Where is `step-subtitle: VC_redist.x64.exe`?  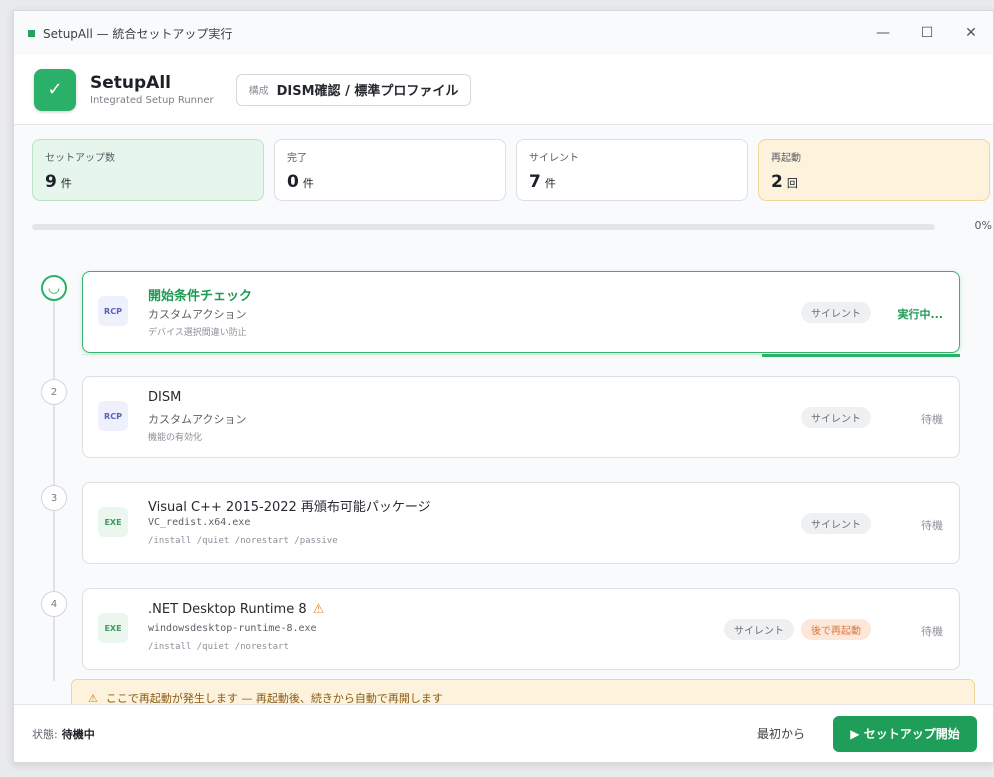 step-subtitle: VC_redist.x64.exe is located at coordinates (199, 522).